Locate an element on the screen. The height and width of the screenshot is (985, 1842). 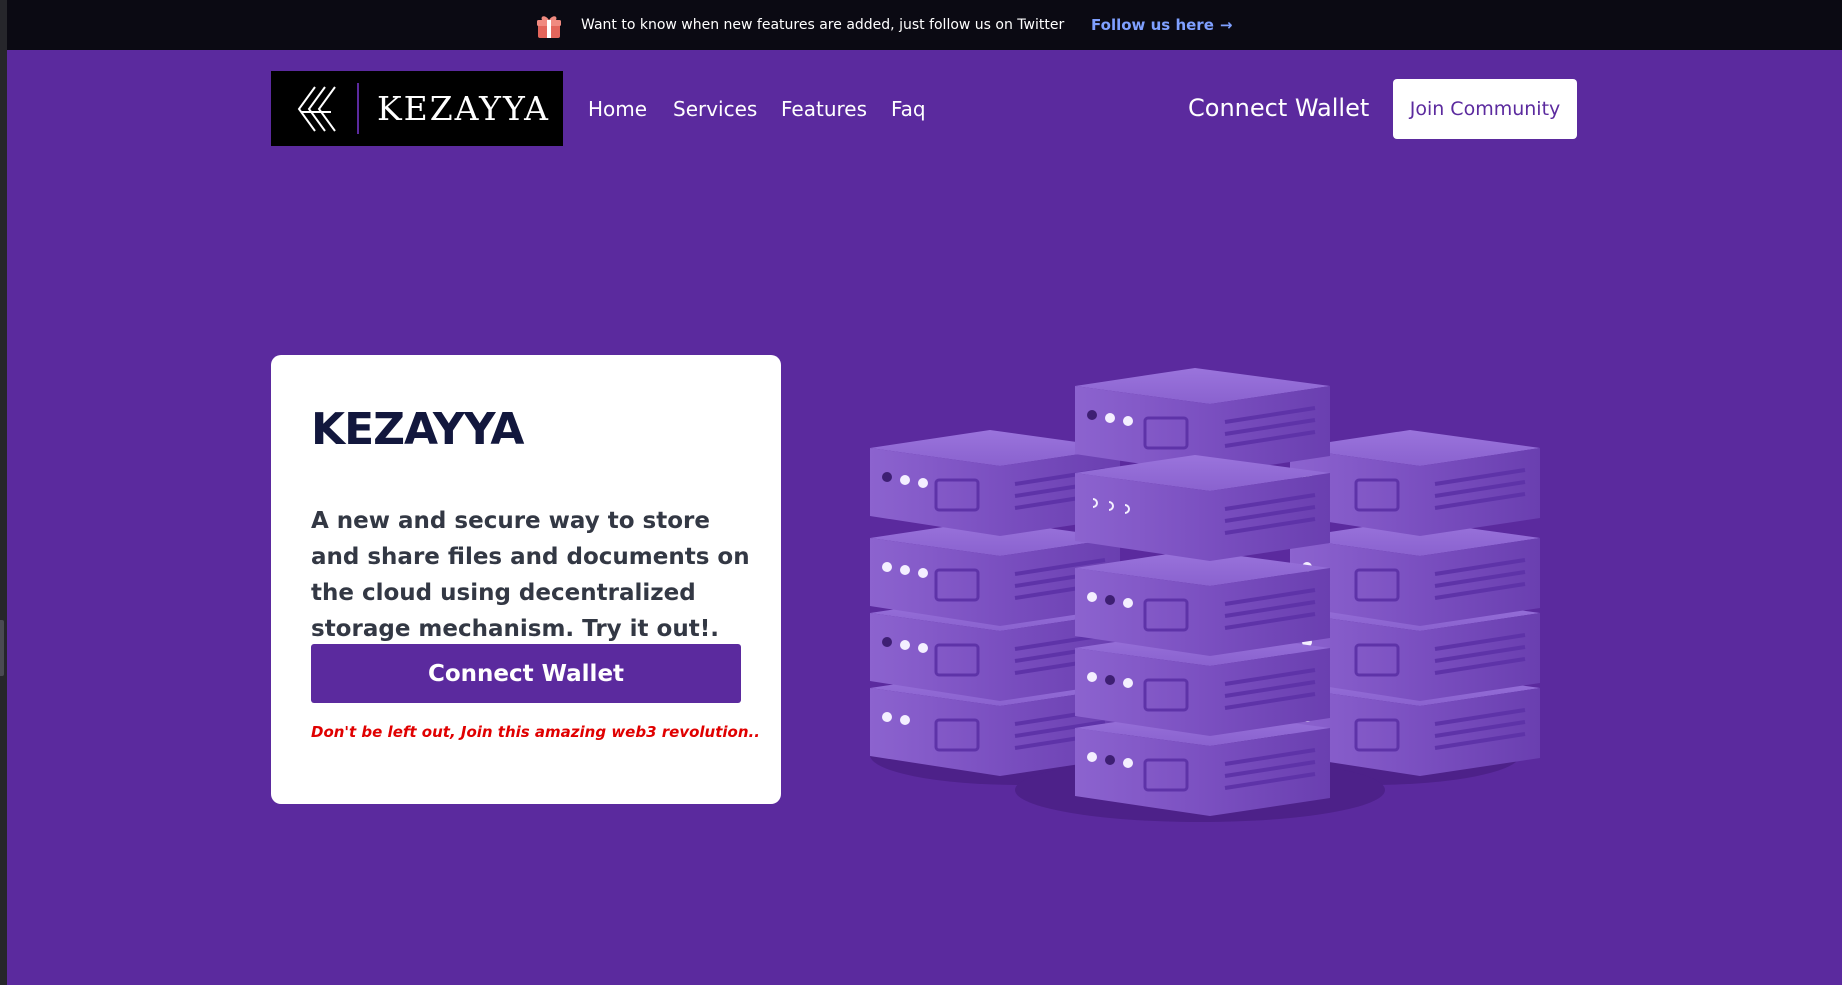
nav-home: Home is located at coordinates (617, 109).